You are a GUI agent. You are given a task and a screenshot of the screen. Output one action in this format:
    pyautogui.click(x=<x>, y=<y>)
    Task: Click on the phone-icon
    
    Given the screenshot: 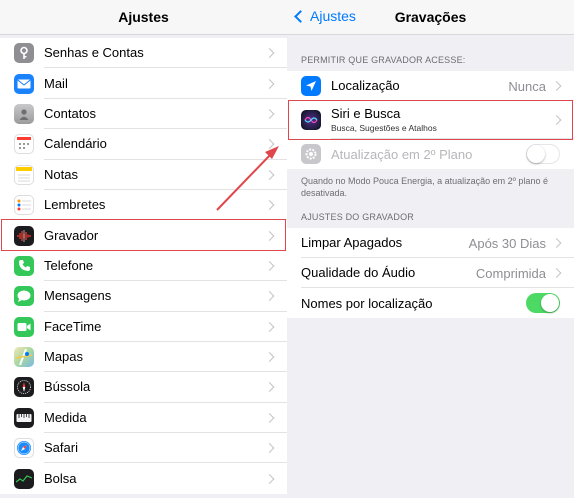 What is the action you would take?
    pyautogui.click(x=24, y=265)
    